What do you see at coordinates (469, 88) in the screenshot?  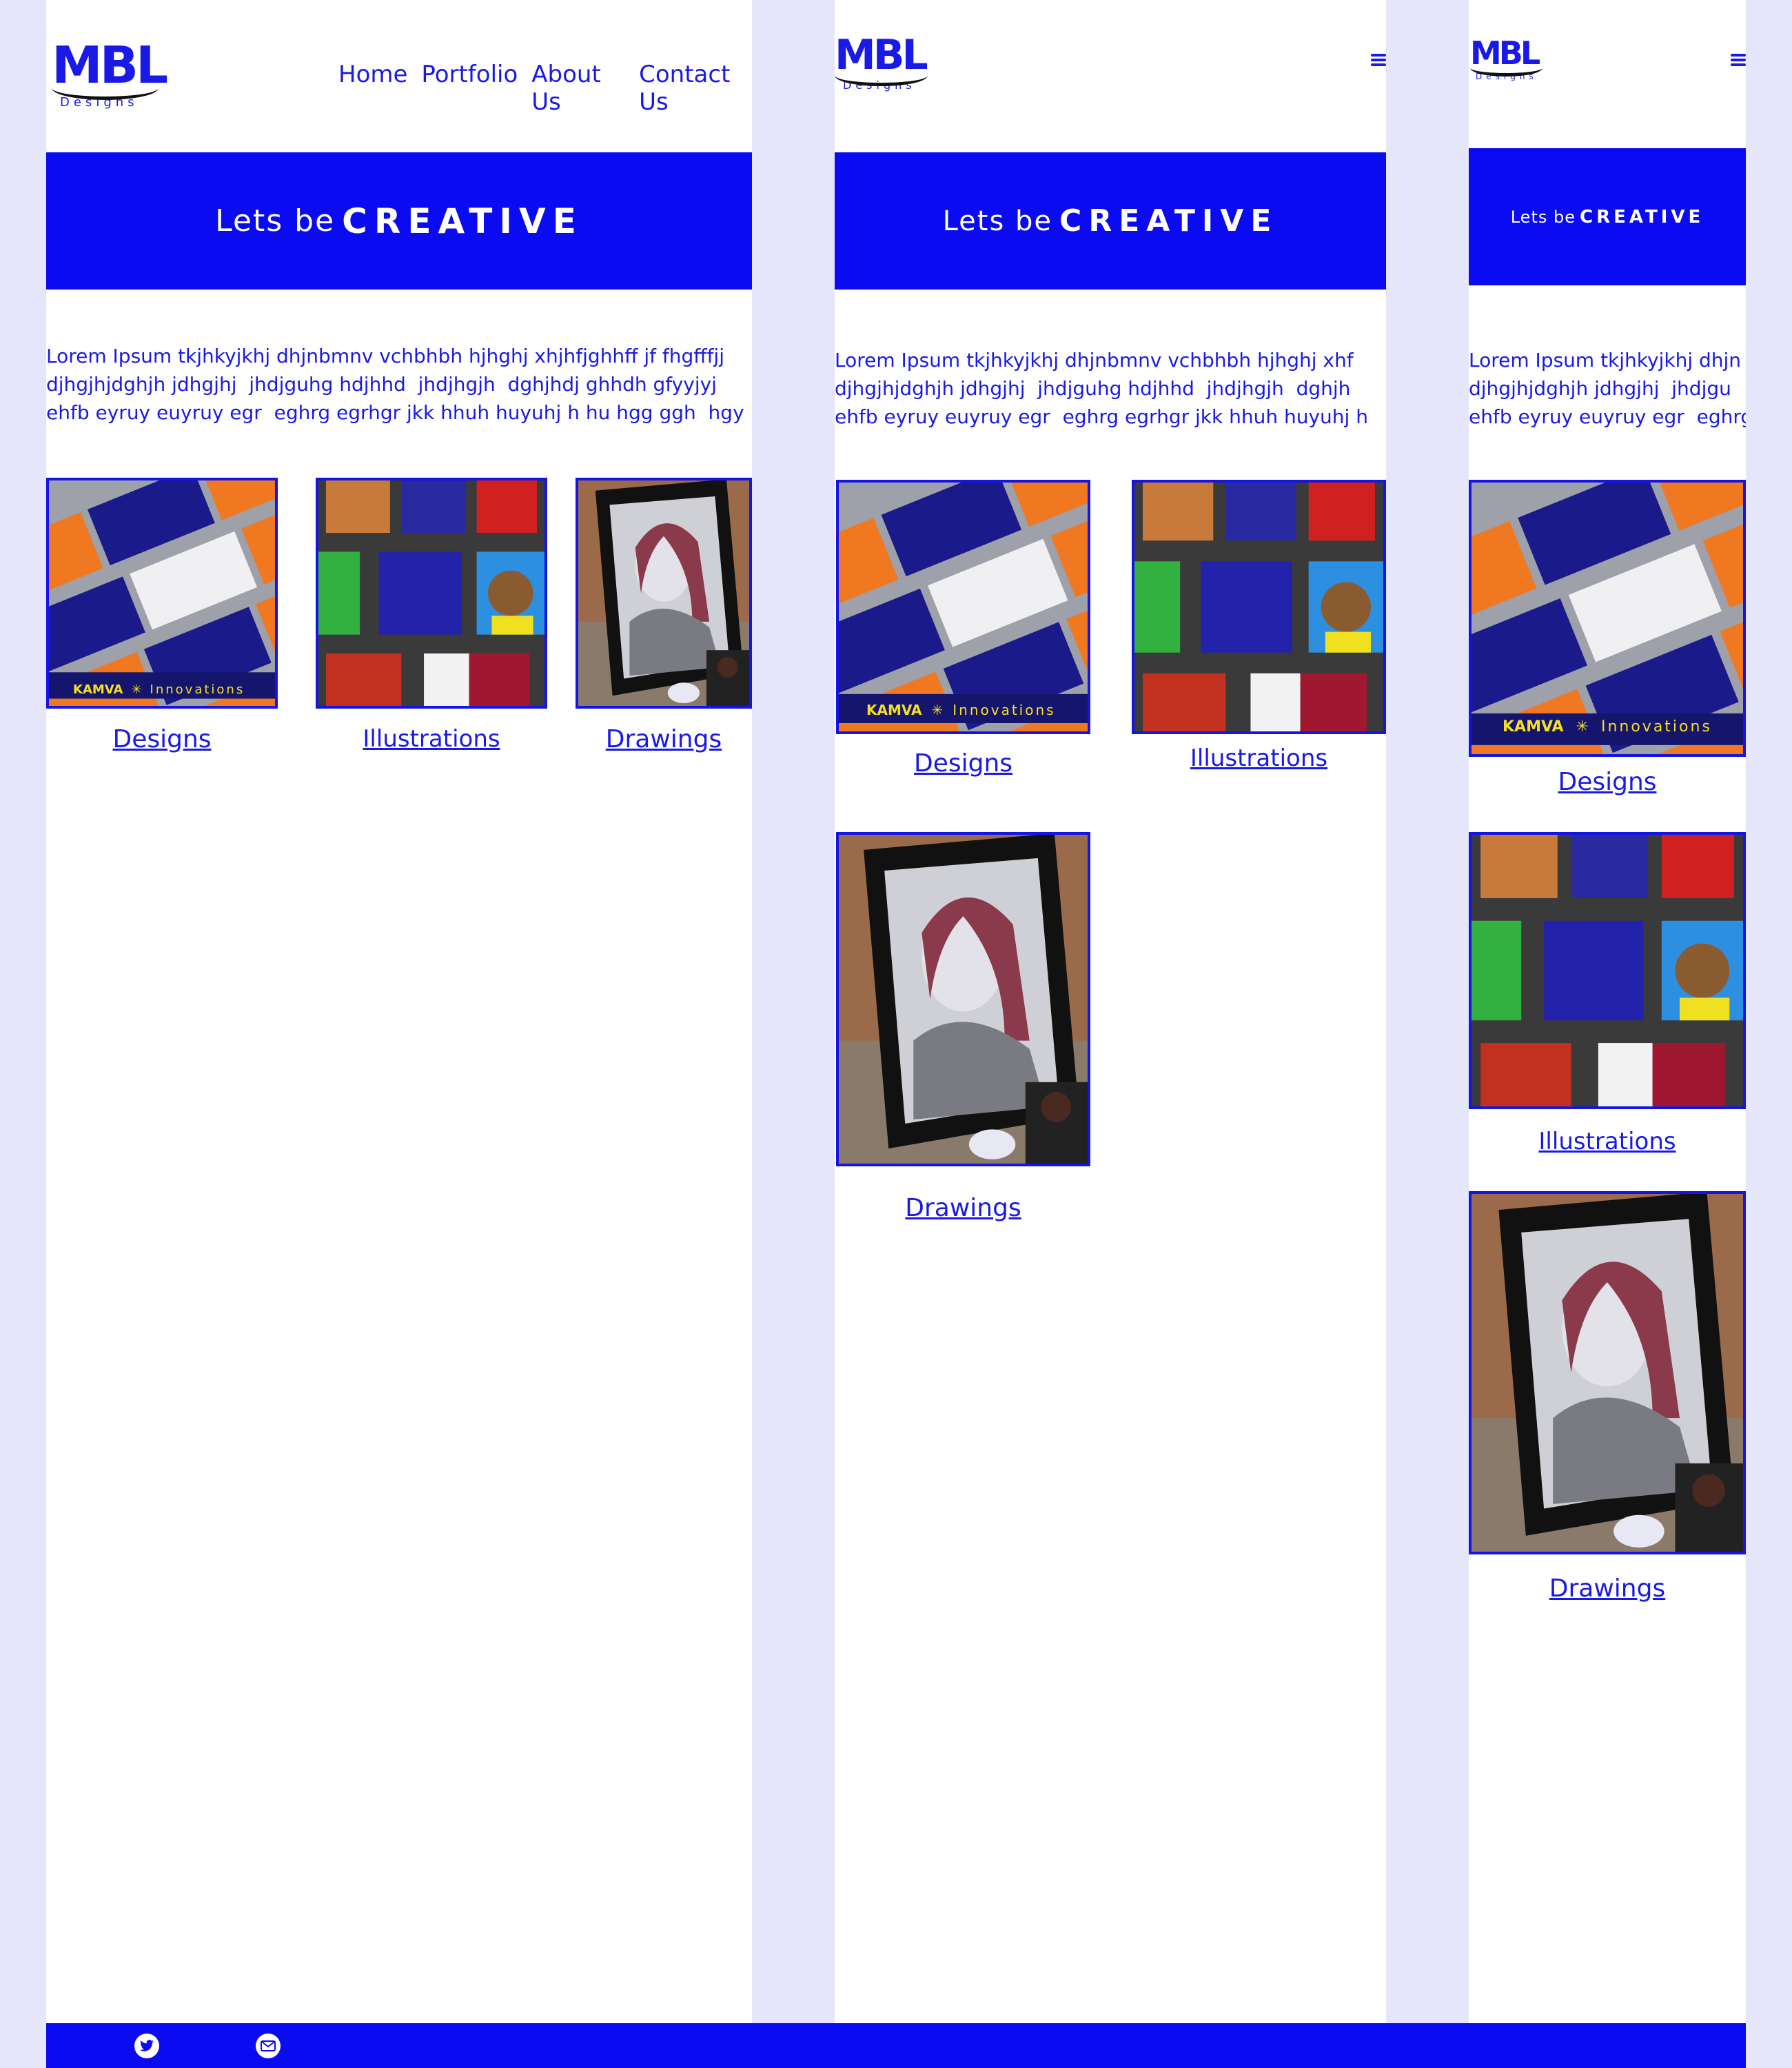 I see `nav-portfolio: Portfolio` at bounding box center [469, 88].